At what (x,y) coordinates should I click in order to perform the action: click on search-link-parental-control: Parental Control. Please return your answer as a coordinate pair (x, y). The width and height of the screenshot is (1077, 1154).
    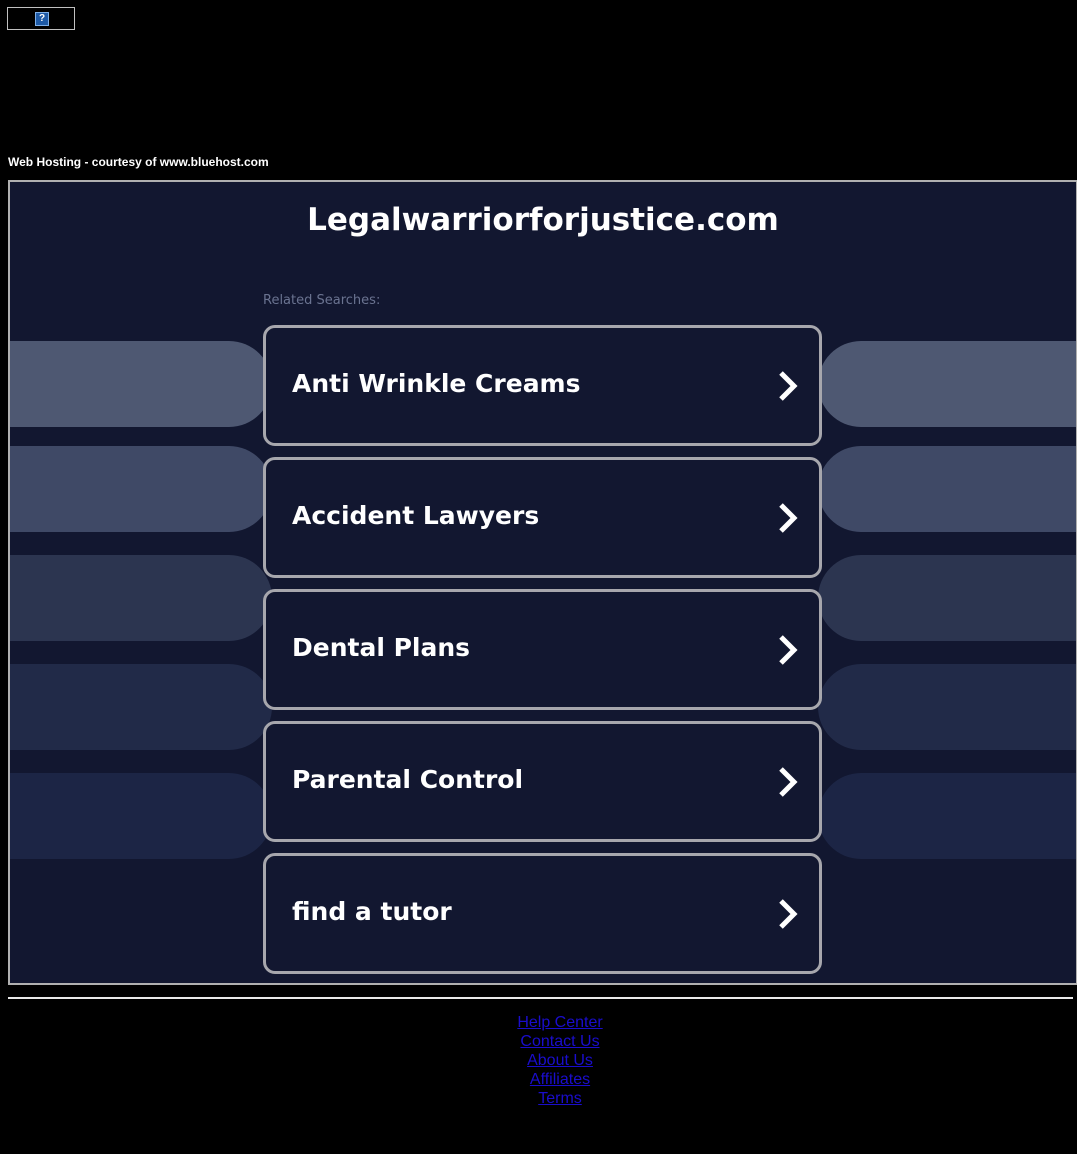
    Looking at the image, I should click on (542, 781).